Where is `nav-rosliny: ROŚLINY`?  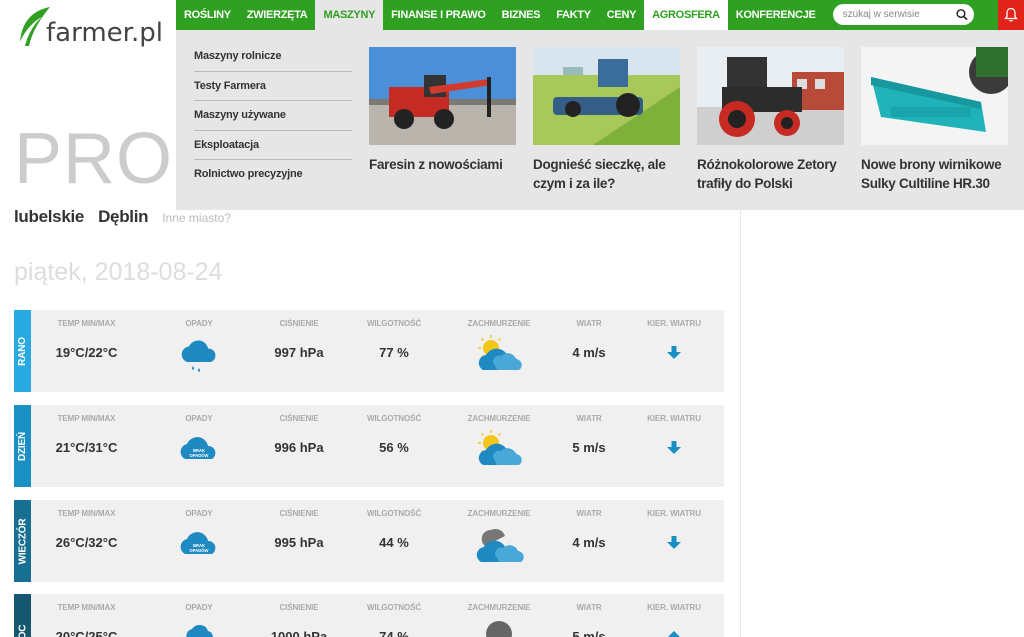 nav-rosliny: ROŚLINY is located at coordinates (207, 15).